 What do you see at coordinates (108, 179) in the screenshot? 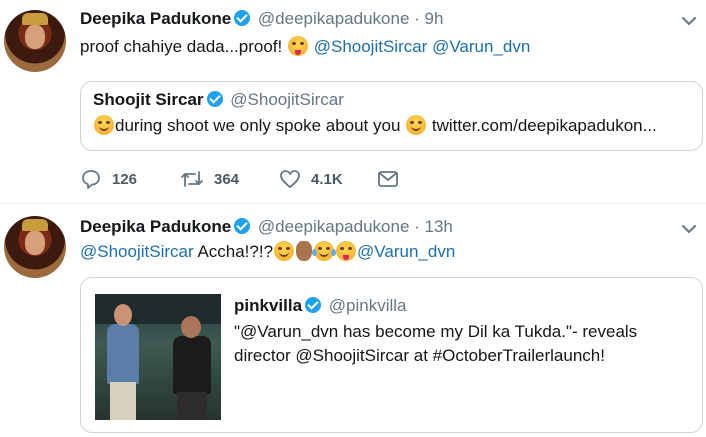
I see `reply-button: 126` at bounding box center [108, 179].